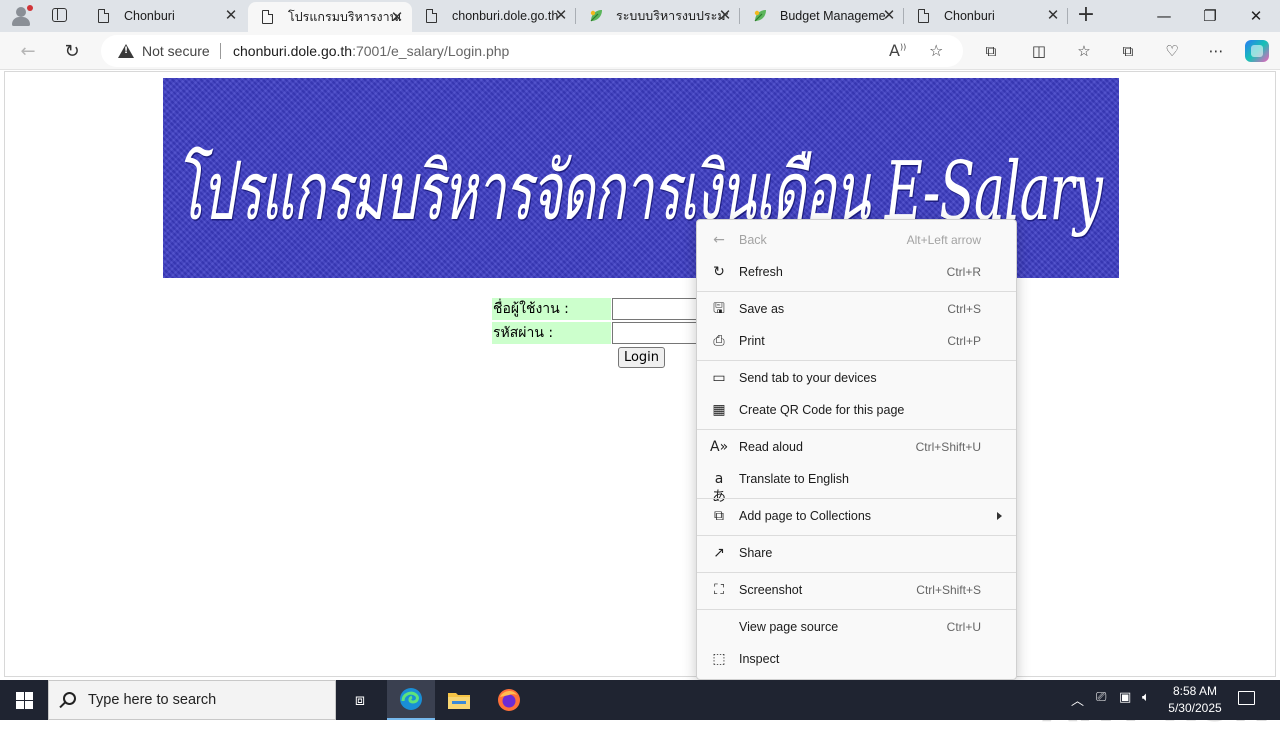 The image size is (1280, 732). Describe the element at coordinates (126, 51) in the screenshot. I see `warning-icon` at that location.